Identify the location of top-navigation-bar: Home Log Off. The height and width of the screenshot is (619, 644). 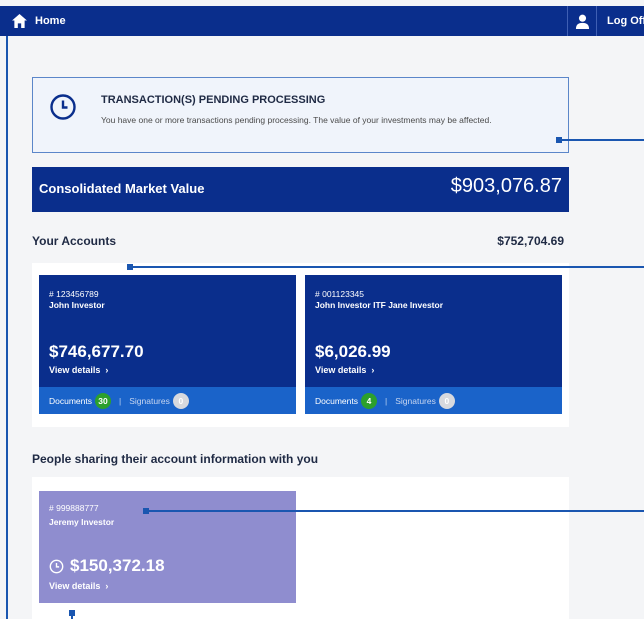
(322, 21).